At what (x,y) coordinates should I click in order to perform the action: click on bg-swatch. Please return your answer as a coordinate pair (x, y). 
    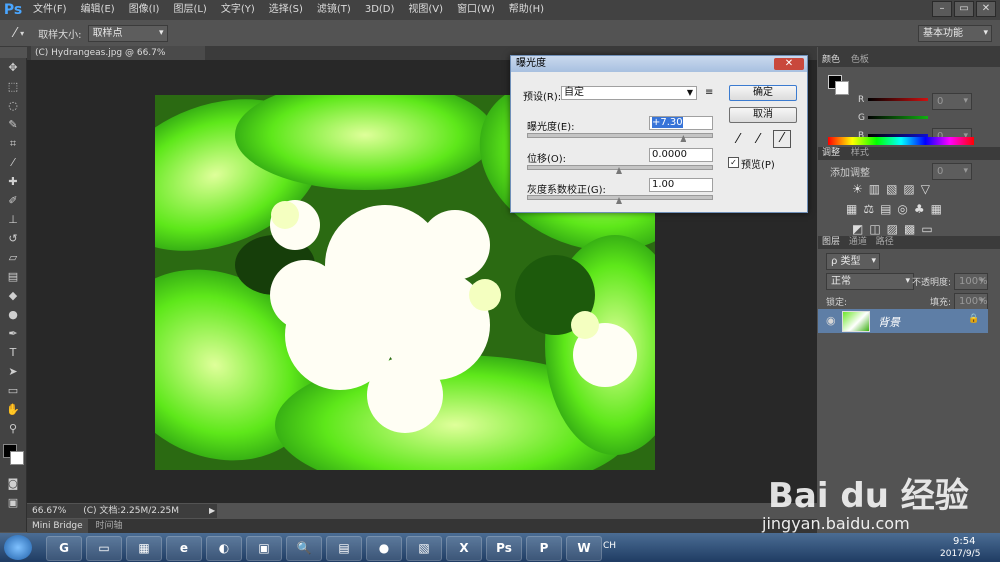
    Looking at the image, I should click on (842, 88).